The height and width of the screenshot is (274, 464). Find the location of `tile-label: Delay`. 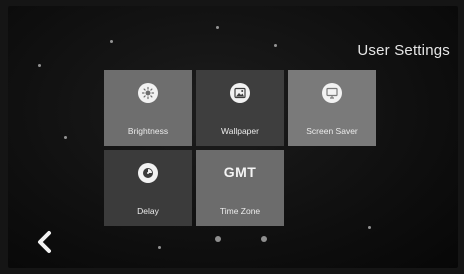

tile-label: Delay is located at coordinates (148, 211).